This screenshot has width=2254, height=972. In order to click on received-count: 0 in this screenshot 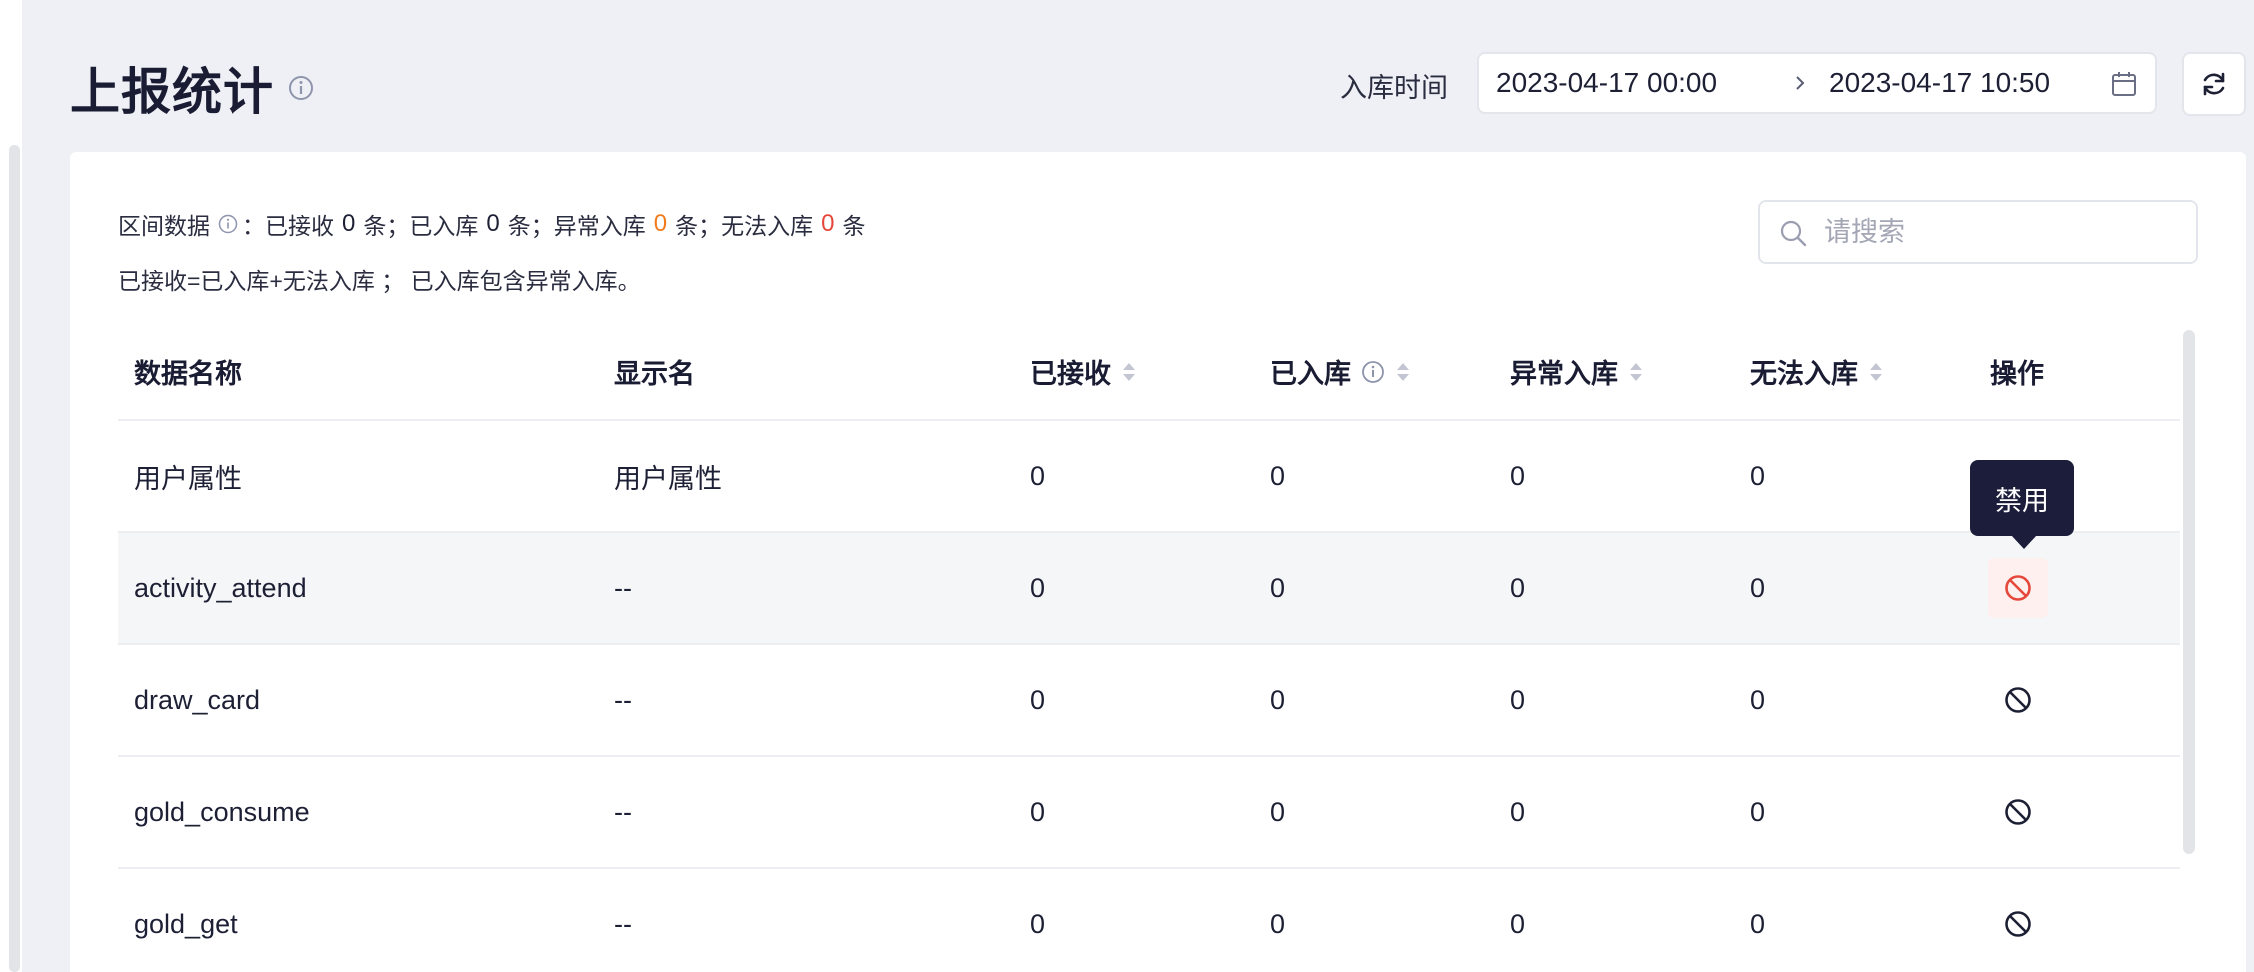, I will do `click(349, 223)`.